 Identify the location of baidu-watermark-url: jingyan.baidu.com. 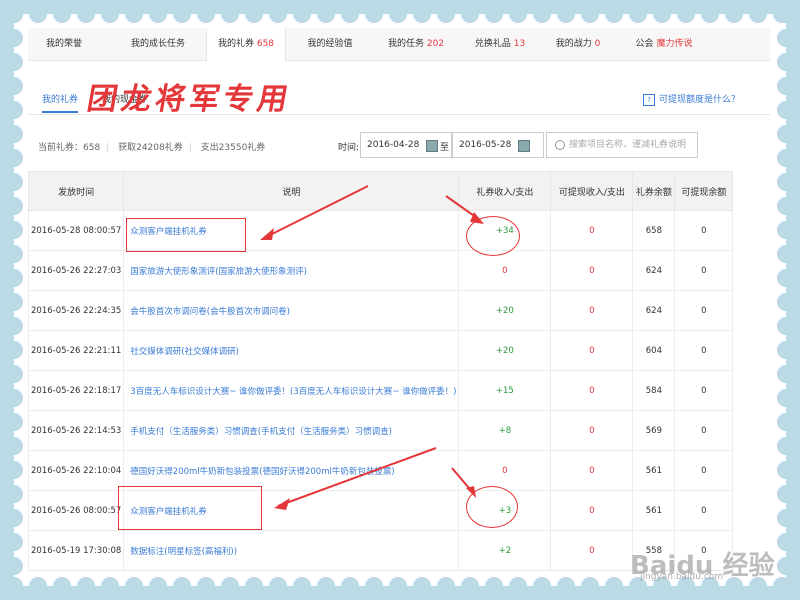
(682, 577).